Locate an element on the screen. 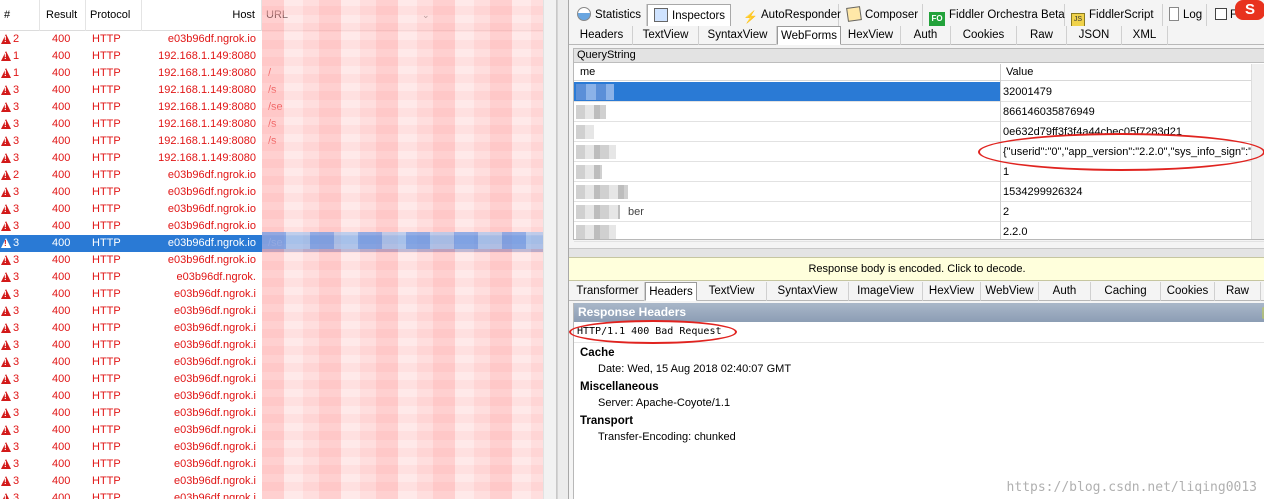 The height and width of the screenshot is (499, 1264). column-protocol: Protocol is located at coordinates (114, 15).